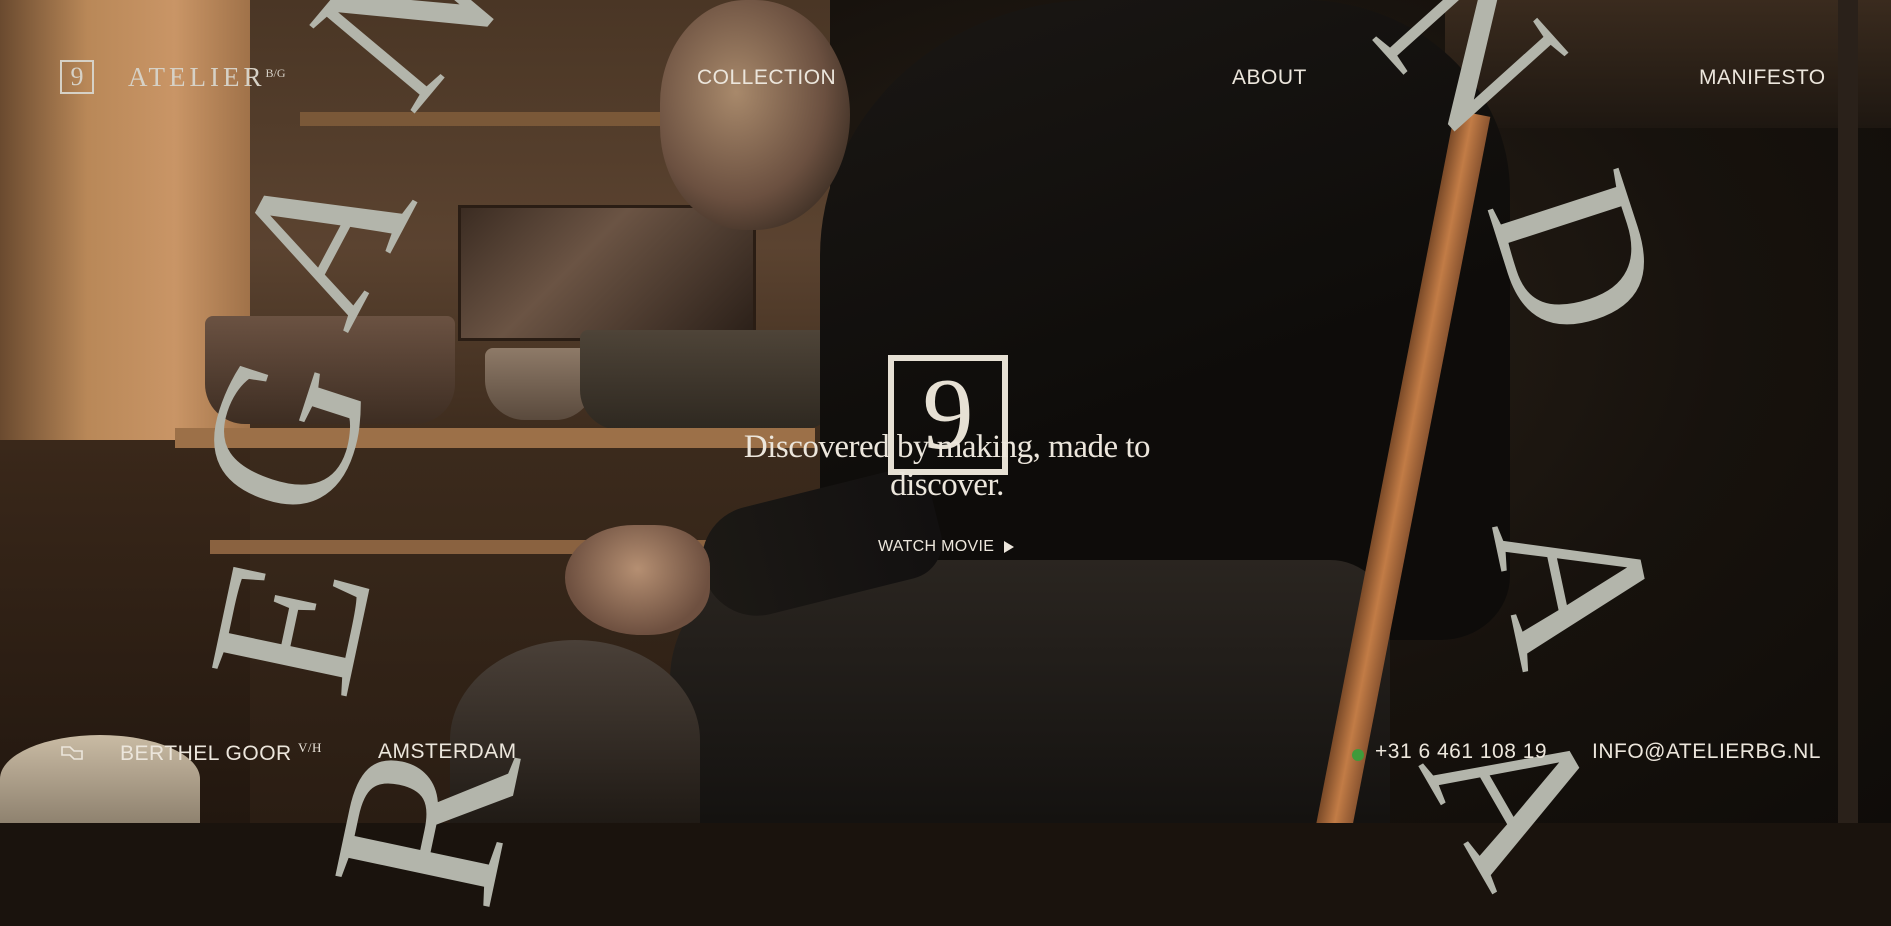  What do you see at coordinates (275, 72) in the screenshot?
I see `brand-suffix: B/G` at bounding box center [275, 72].